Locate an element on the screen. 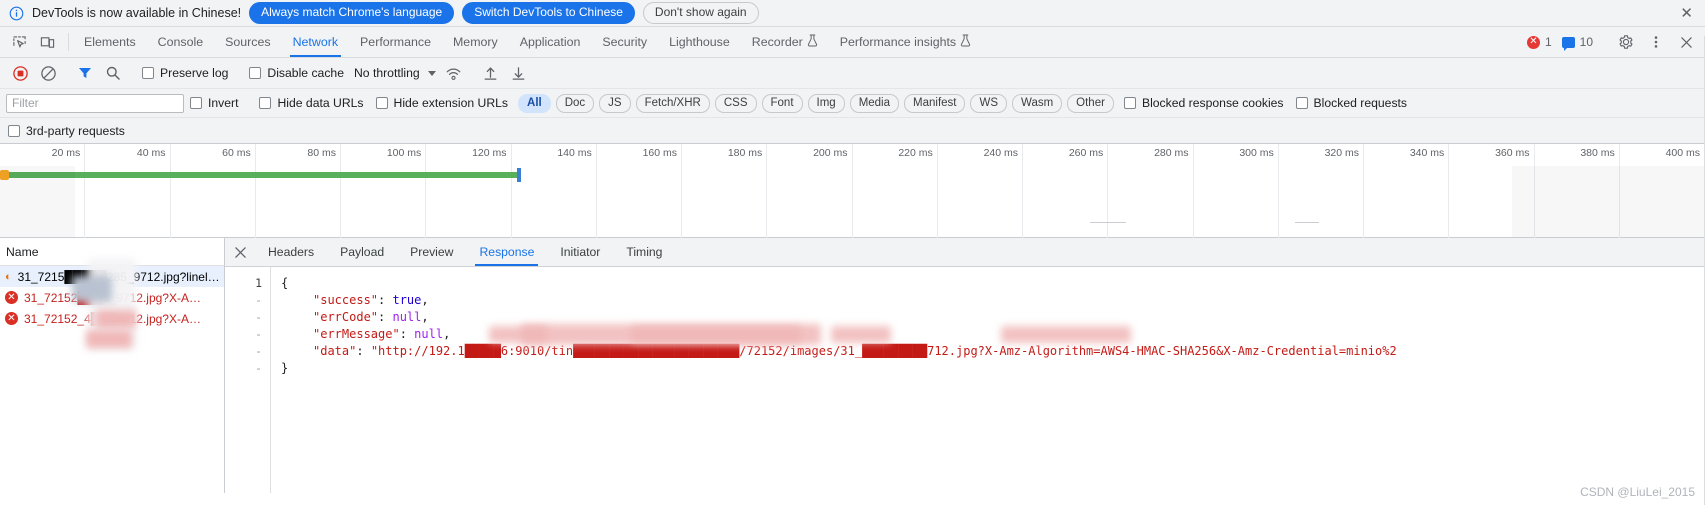  watermark: CSDN @LiuLei_2015 is located at coordinates (1637, 492).